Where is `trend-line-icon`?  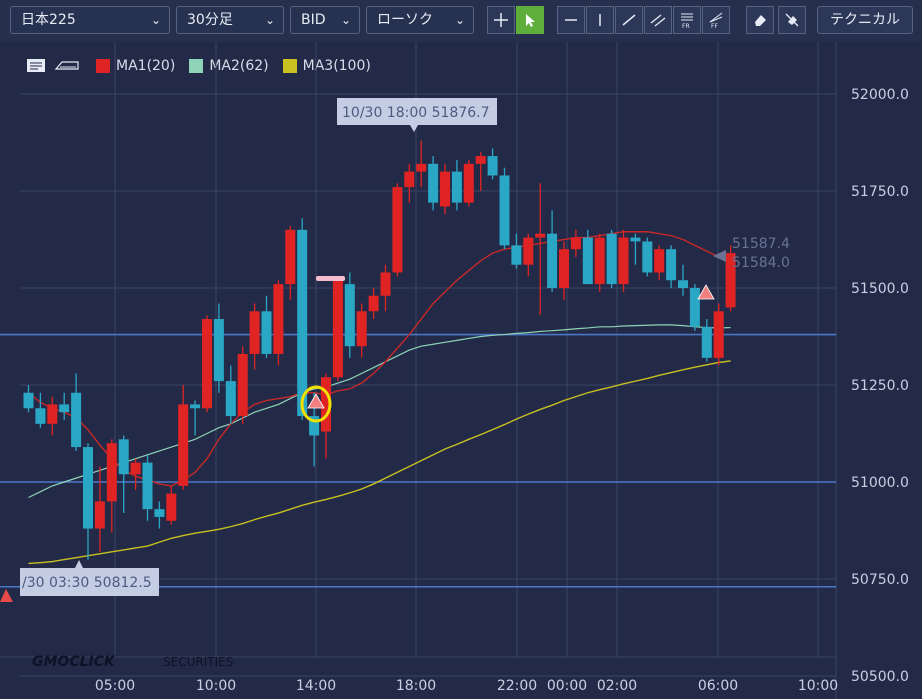 trend-line-icon is located at coordinates (629, 20).